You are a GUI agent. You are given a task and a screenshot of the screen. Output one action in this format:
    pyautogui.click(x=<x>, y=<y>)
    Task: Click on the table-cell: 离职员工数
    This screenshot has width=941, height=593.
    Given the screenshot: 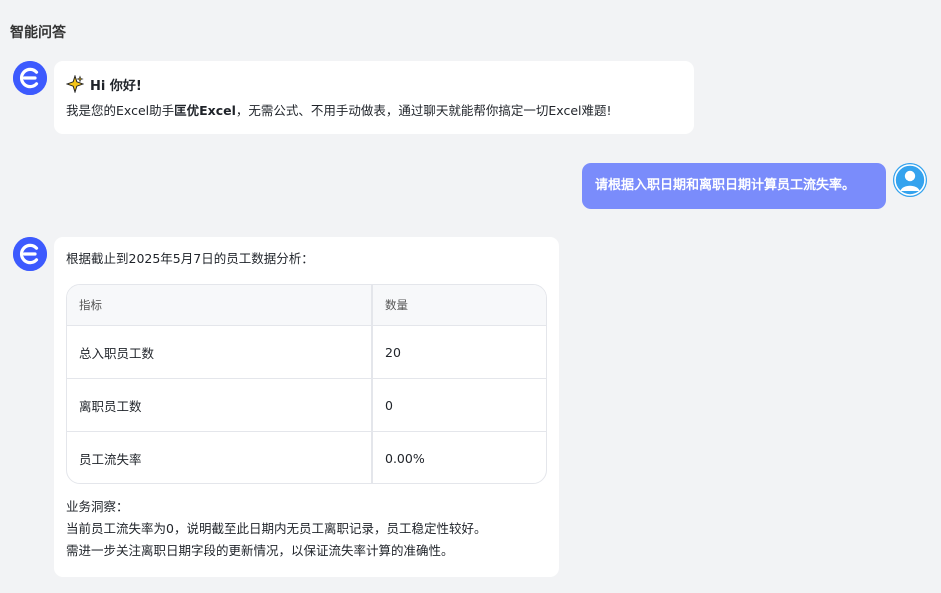 What is the action you would take?
    pyautogui.click(x=220, y=405)
    